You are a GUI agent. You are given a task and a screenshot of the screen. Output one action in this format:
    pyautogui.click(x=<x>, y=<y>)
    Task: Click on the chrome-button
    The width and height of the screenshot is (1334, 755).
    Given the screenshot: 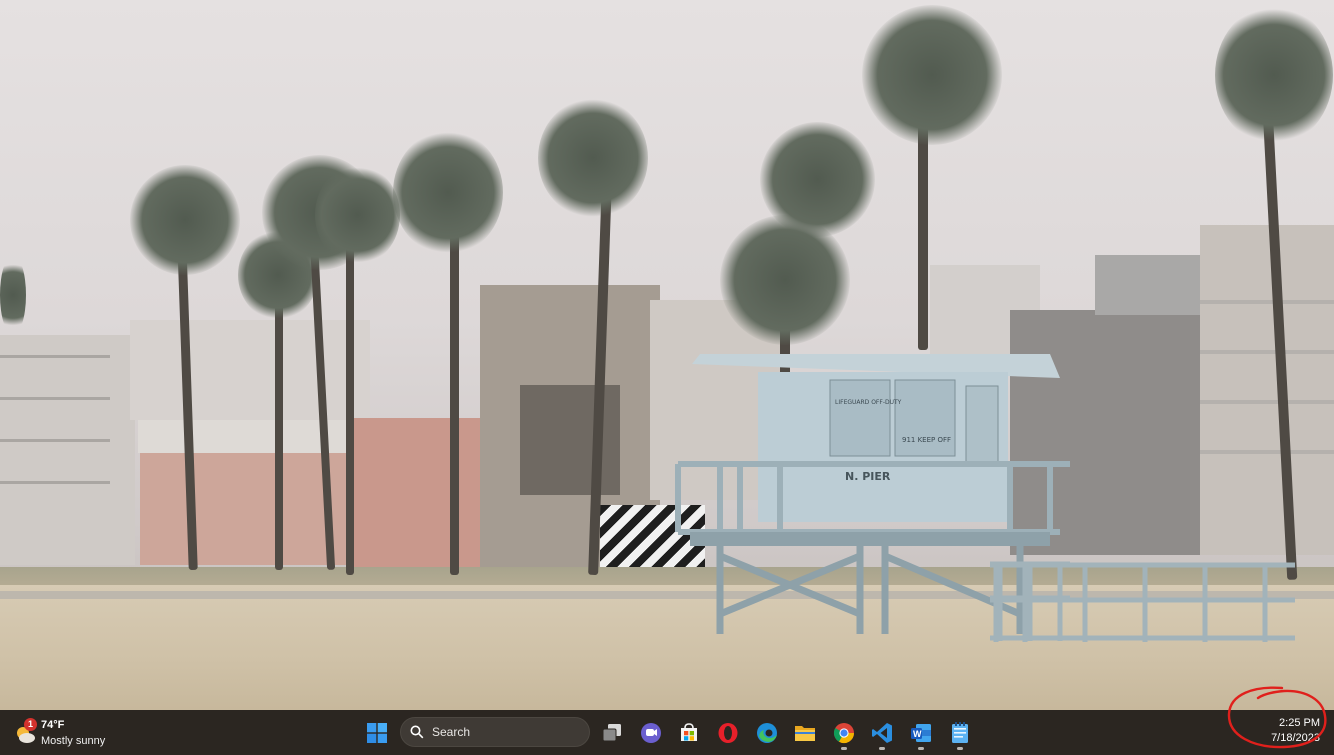 What is the action you would take?
    pyautogui.click(x=844, y=733)
    